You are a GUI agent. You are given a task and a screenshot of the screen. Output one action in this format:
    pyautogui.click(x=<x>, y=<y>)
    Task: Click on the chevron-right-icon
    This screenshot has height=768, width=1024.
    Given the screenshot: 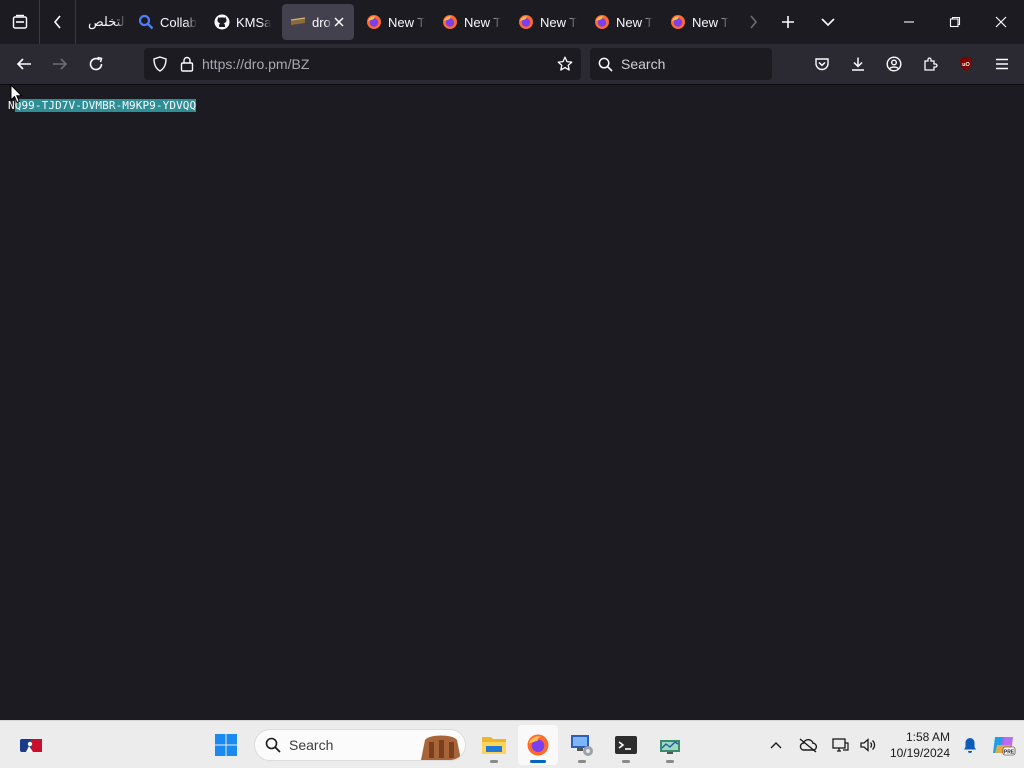 What is the action you would take?
    pyautogui.click(x=754, y=22)
    